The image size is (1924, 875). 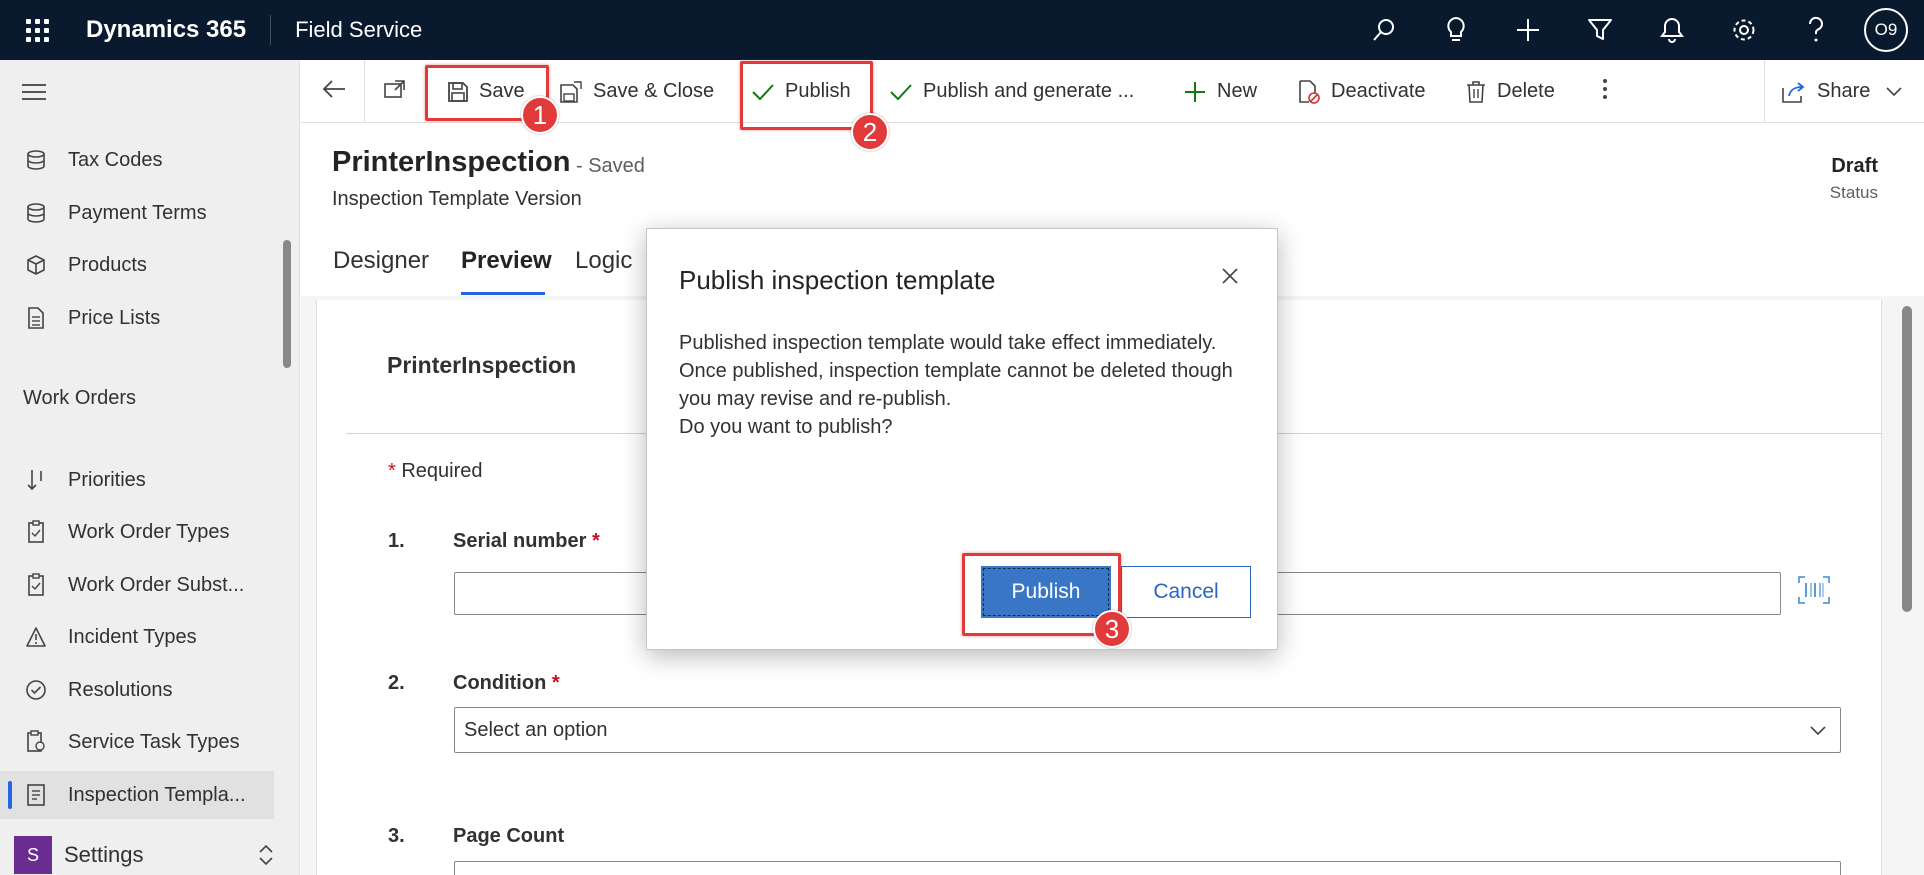 What do you see at coordinates (33, 855) in the screenshot?
I see `area-badge: S` at bounding box center [33, 855].